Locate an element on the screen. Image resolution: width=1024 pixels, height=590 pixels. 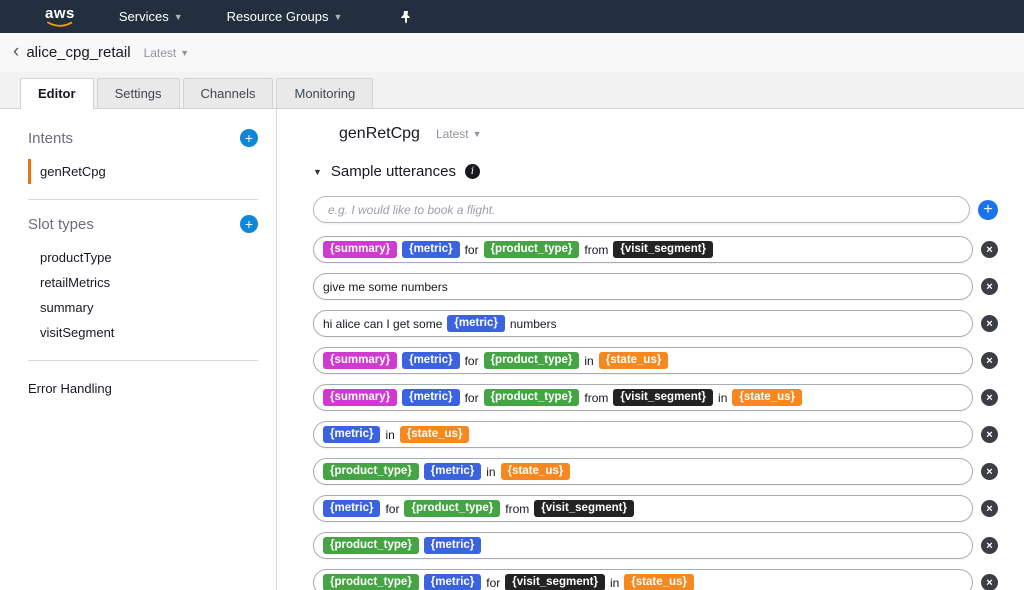
tab-bar: Editor Settings Channels Monitoring is located at coordinates (512, 90).